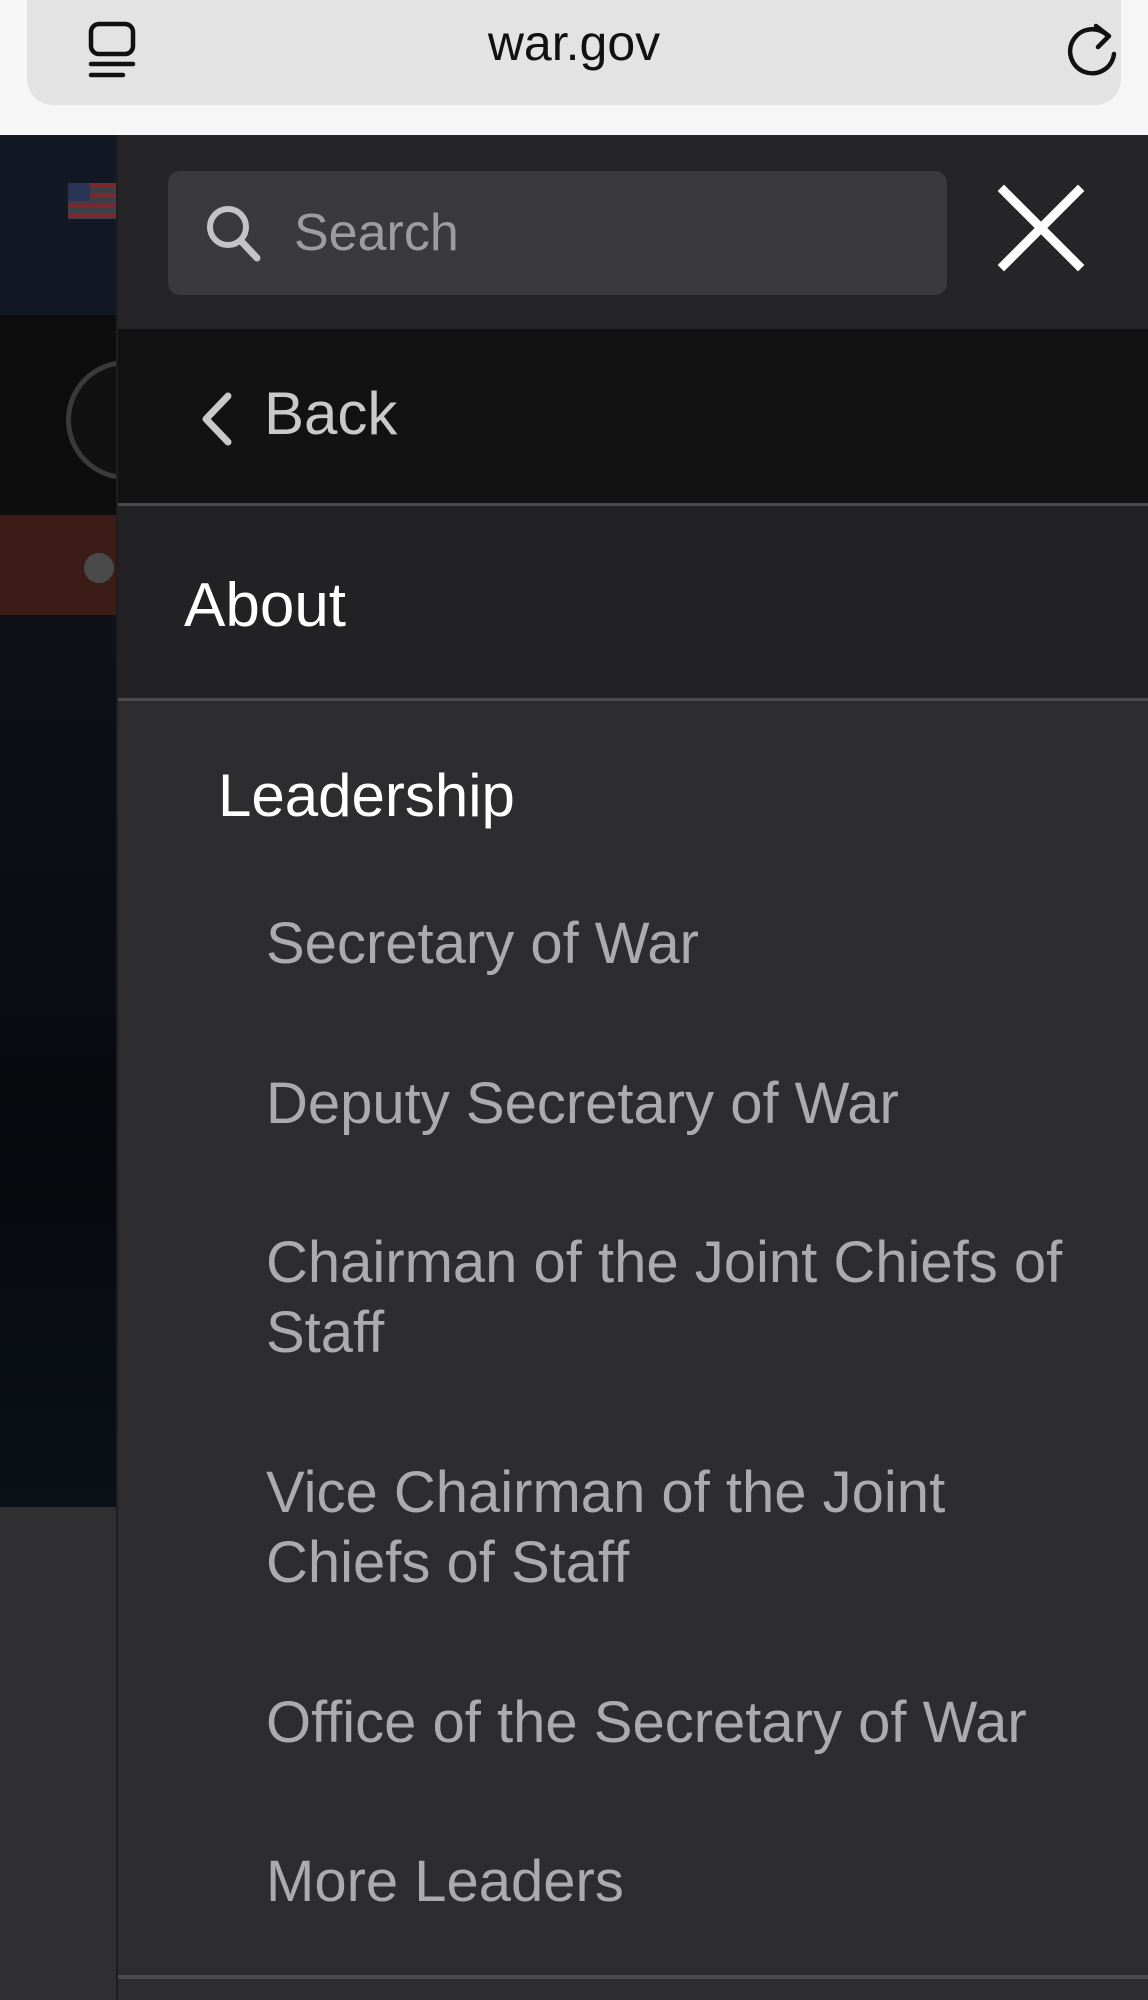  What do you see at coordinates (633, 602) in the screenshot?
I see `menu-item-about: About` at bounding box center [633, 602].